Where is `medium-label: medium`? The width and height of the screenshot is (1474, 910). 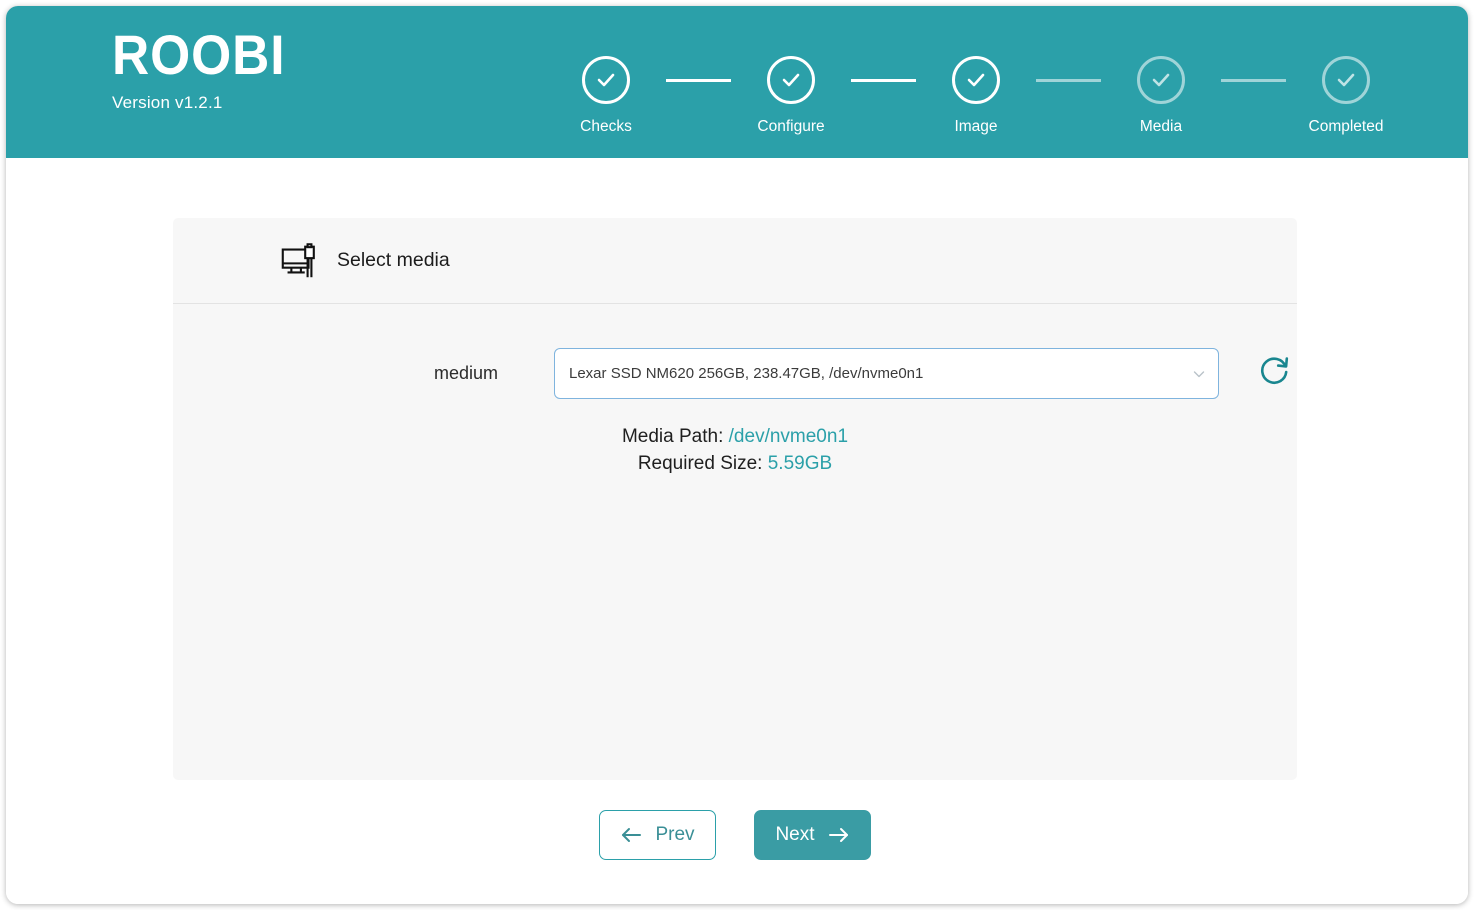
medium-label: medium is located at coordinates (465, 373).